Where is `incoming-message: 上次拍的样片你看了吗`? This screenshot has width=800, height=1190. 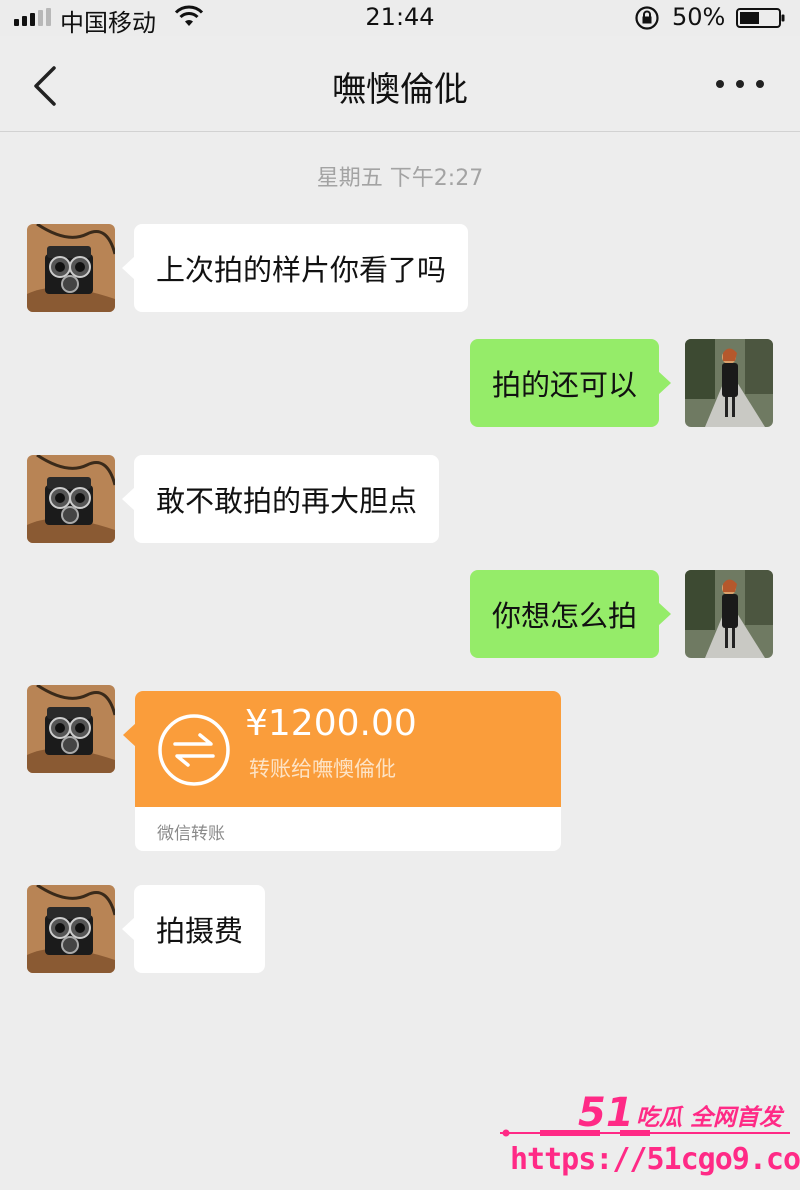 incoming-message: 上次拍的样片你看了吗 is located at coordinates (295, 268).